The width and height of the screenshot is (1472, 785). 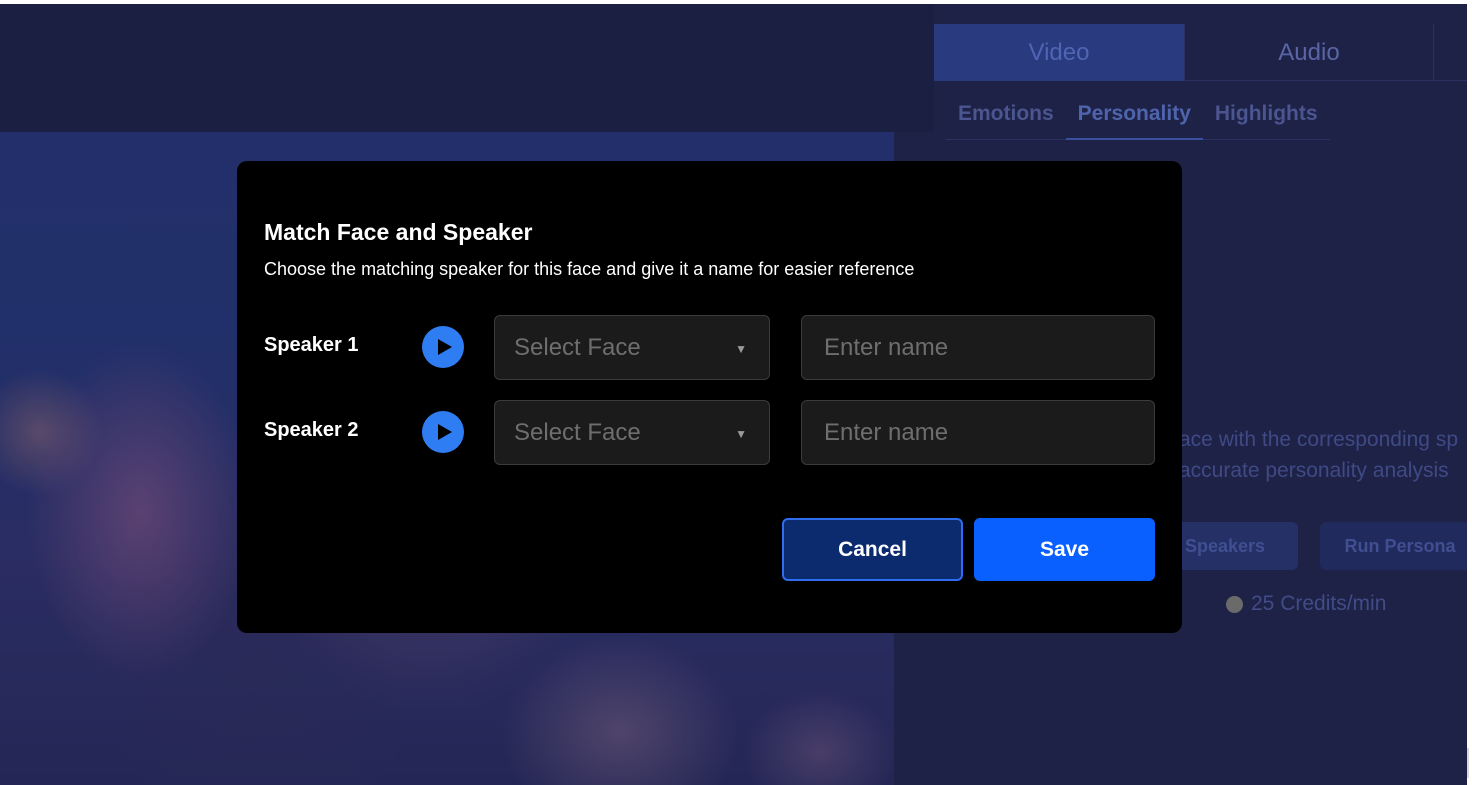 What do you see at coordinates (1314, 470) in the screenshot?
I see `description-line: accurate personality analysis` at bounding box center [1314, 470].